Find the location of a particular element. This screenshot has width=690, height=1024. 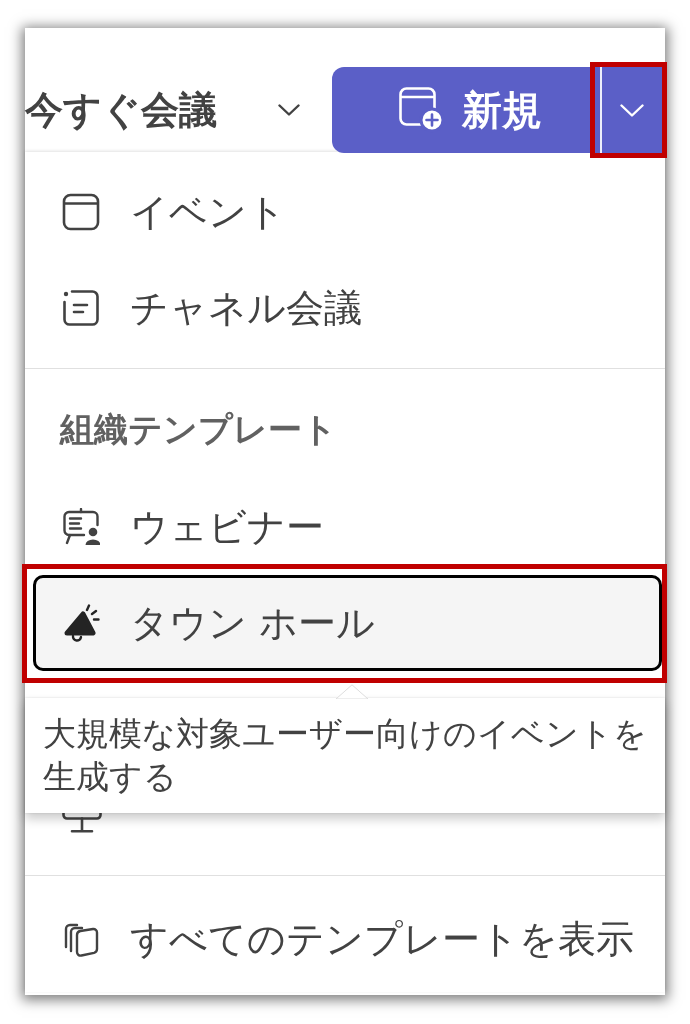

section-heading: 組織テンプレート is located at coordinates (198, 429).